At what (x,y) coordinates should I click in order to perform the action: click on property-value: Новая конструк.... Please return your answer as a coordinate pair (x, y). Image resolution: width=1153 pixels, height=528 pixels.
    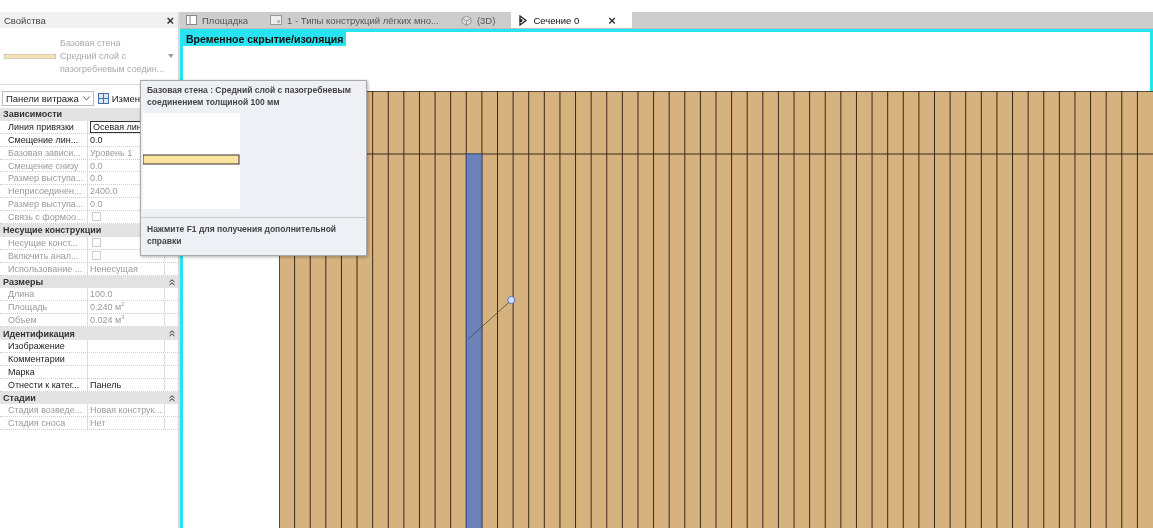
    Looking at the image, I should click on (126, 410).